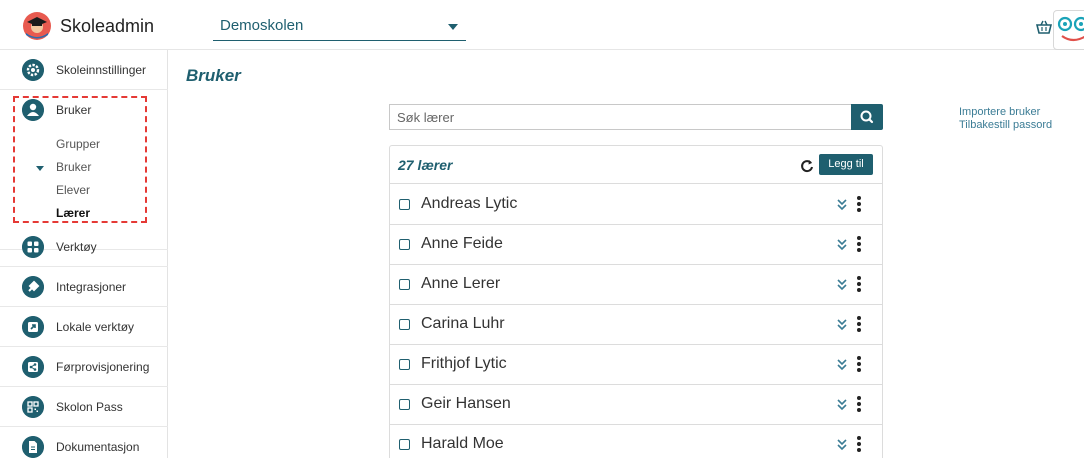  What do you see at coordinates (33, 247) in the screenshot?
I see `grid-icon` at bounding box center [33, 247].